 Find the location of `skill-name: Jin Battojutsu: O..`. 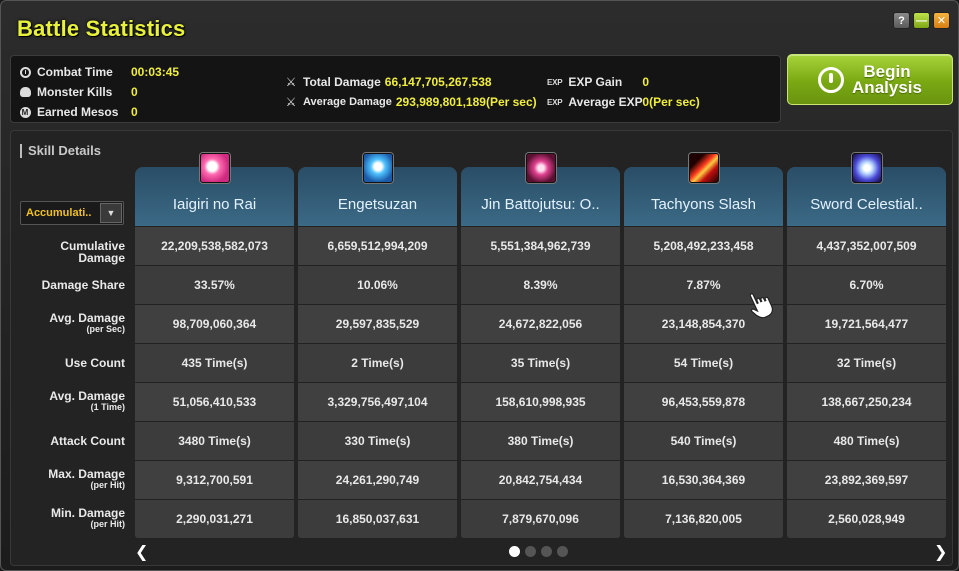

skill-name: Jin Battojutsu: O.. is located at coordinates (540, 204).